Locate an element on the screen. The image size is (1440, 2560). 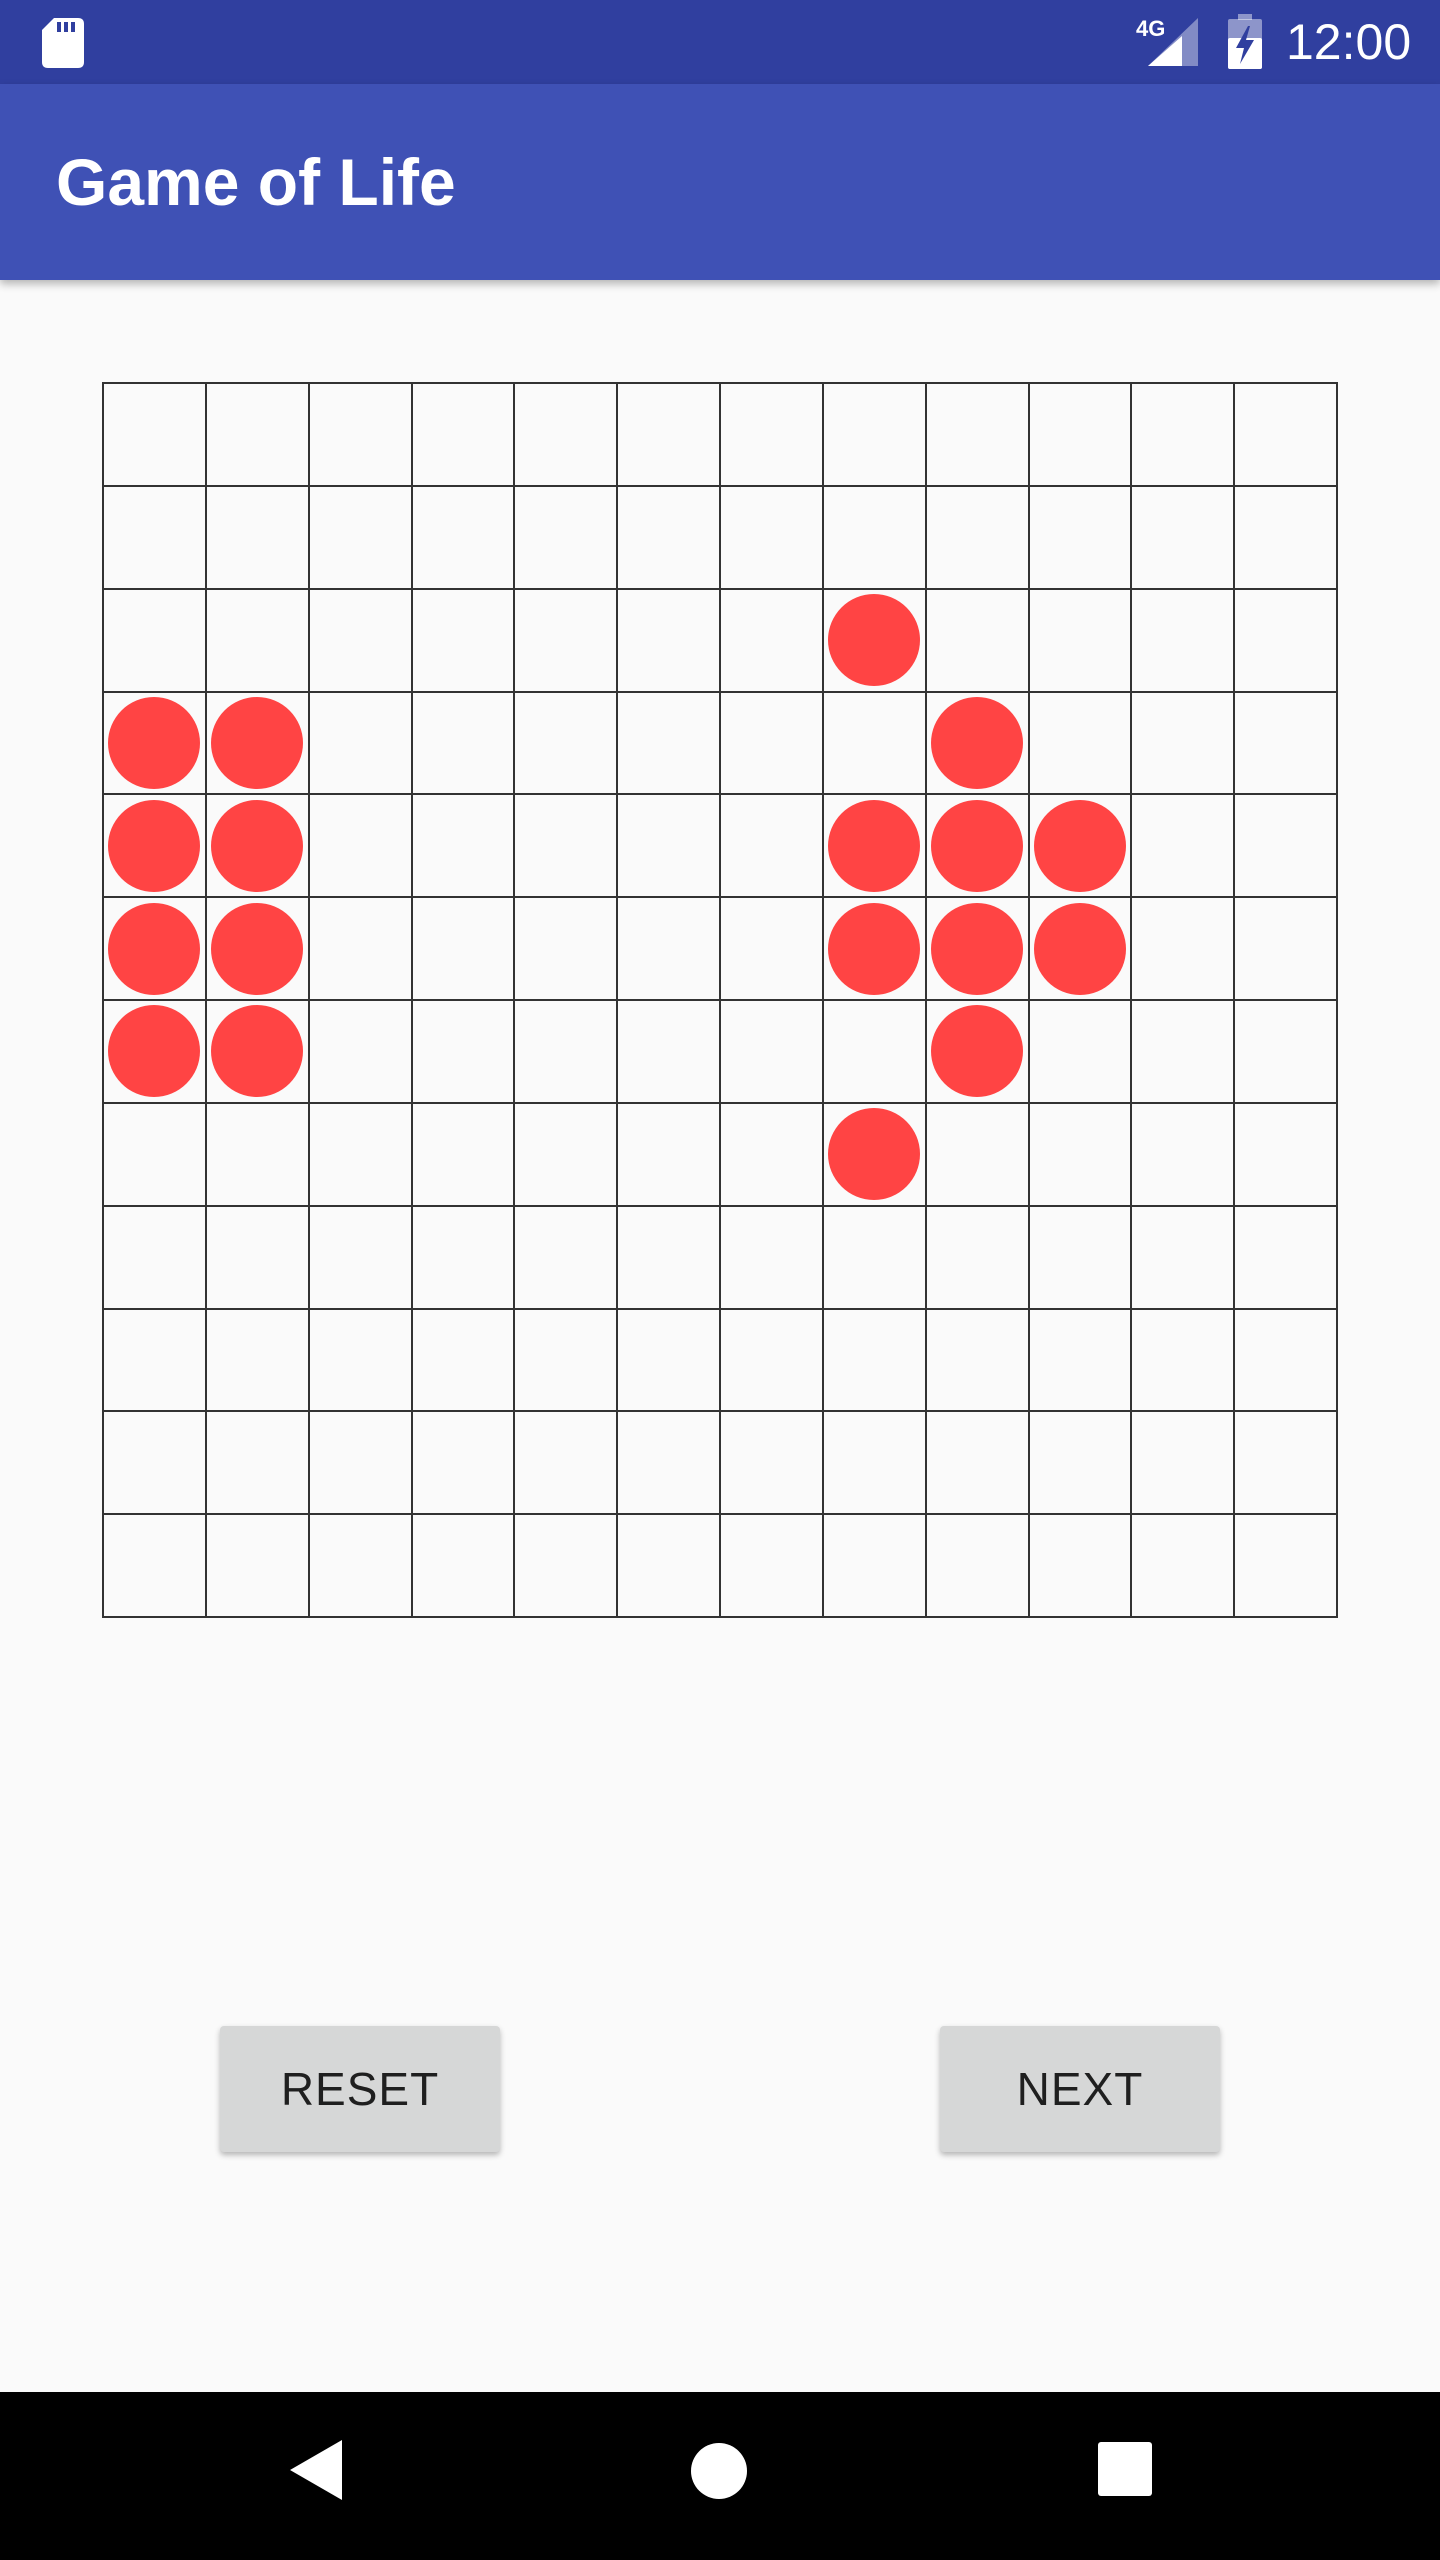
home-icon is located at coordinates (719, 2471).